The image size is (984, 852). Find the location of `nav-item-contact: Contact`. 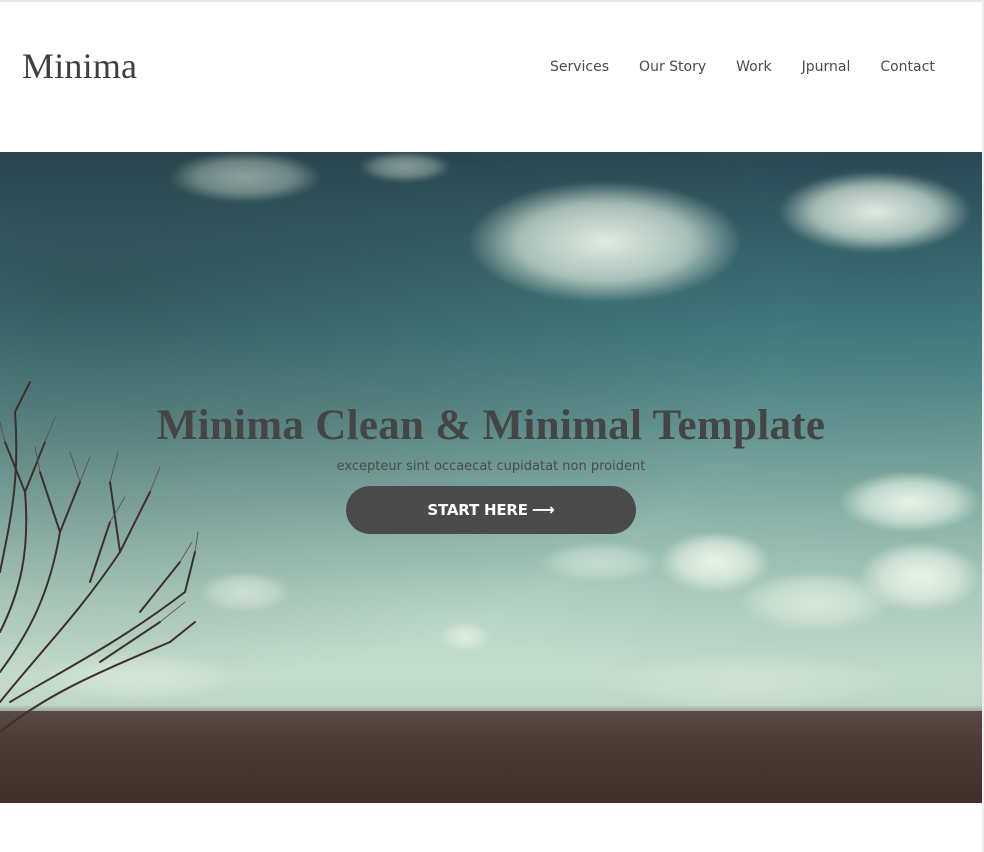

nav-item-contact: Contact is located at coordinates (907, 67).